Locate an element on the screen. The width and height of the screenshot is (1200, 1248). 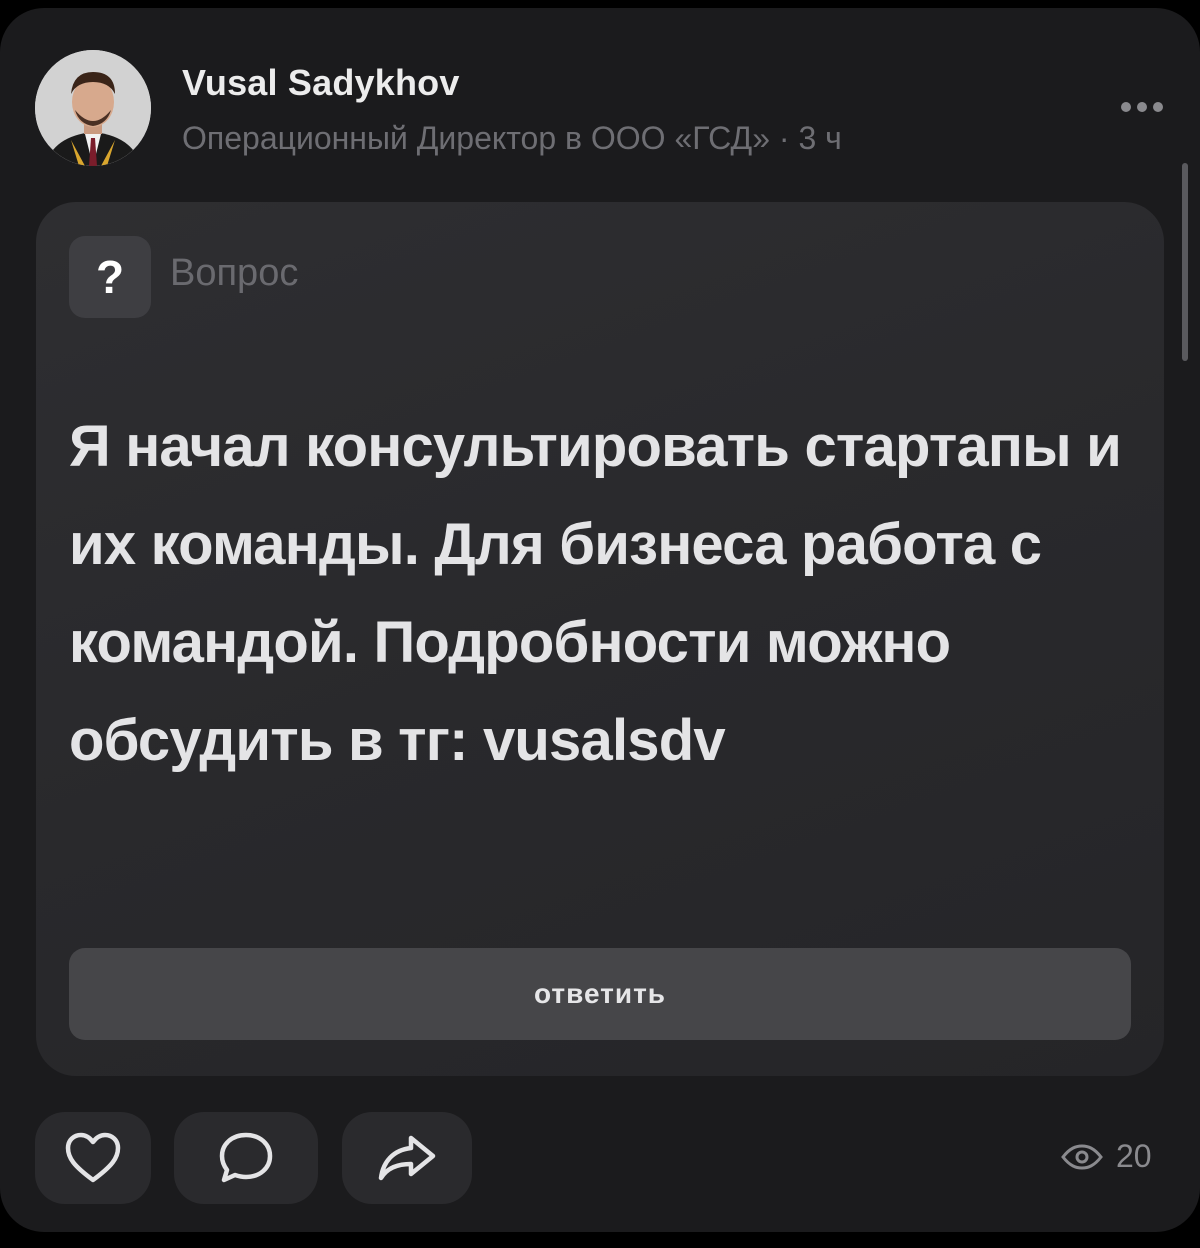
share-button is located at coordinates (407, 1158).